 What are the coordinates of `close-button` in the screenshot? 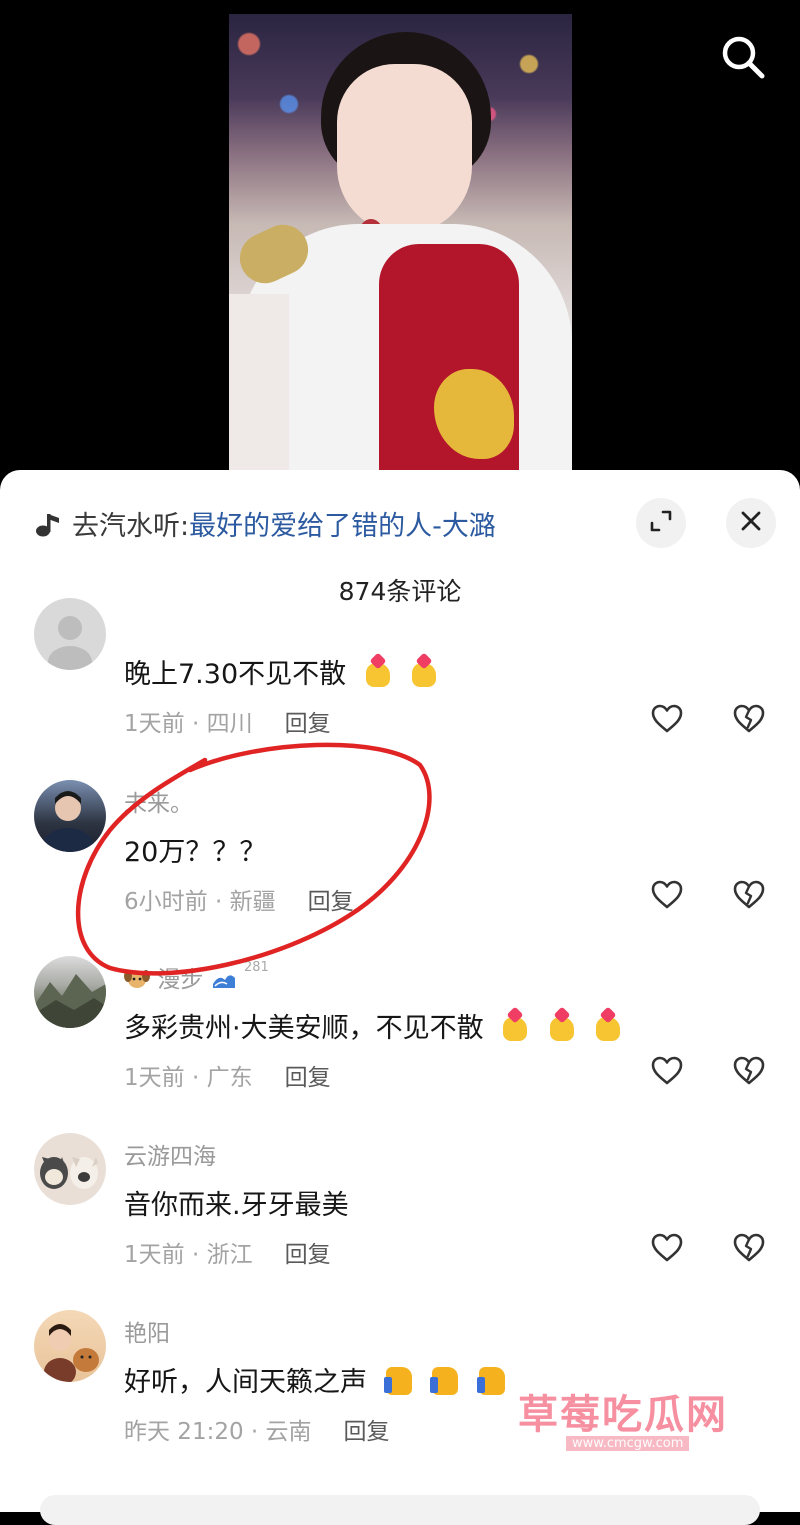 It's located at (751, 523).